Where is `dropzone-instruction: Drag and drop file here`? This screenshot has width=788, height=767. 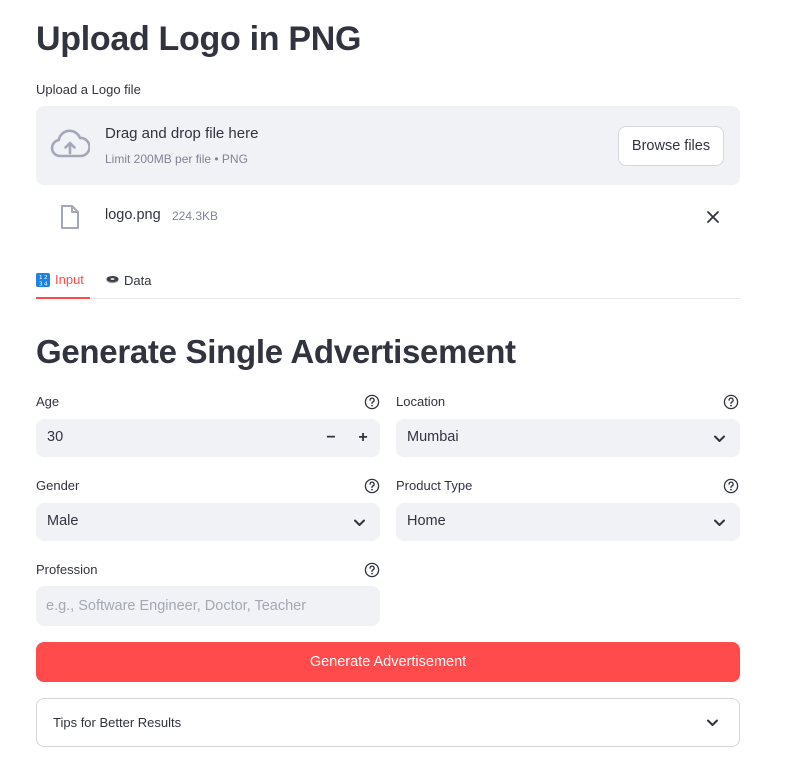 dropzone-instruction: Drag and drop file here is located at coordinates (182, 133).